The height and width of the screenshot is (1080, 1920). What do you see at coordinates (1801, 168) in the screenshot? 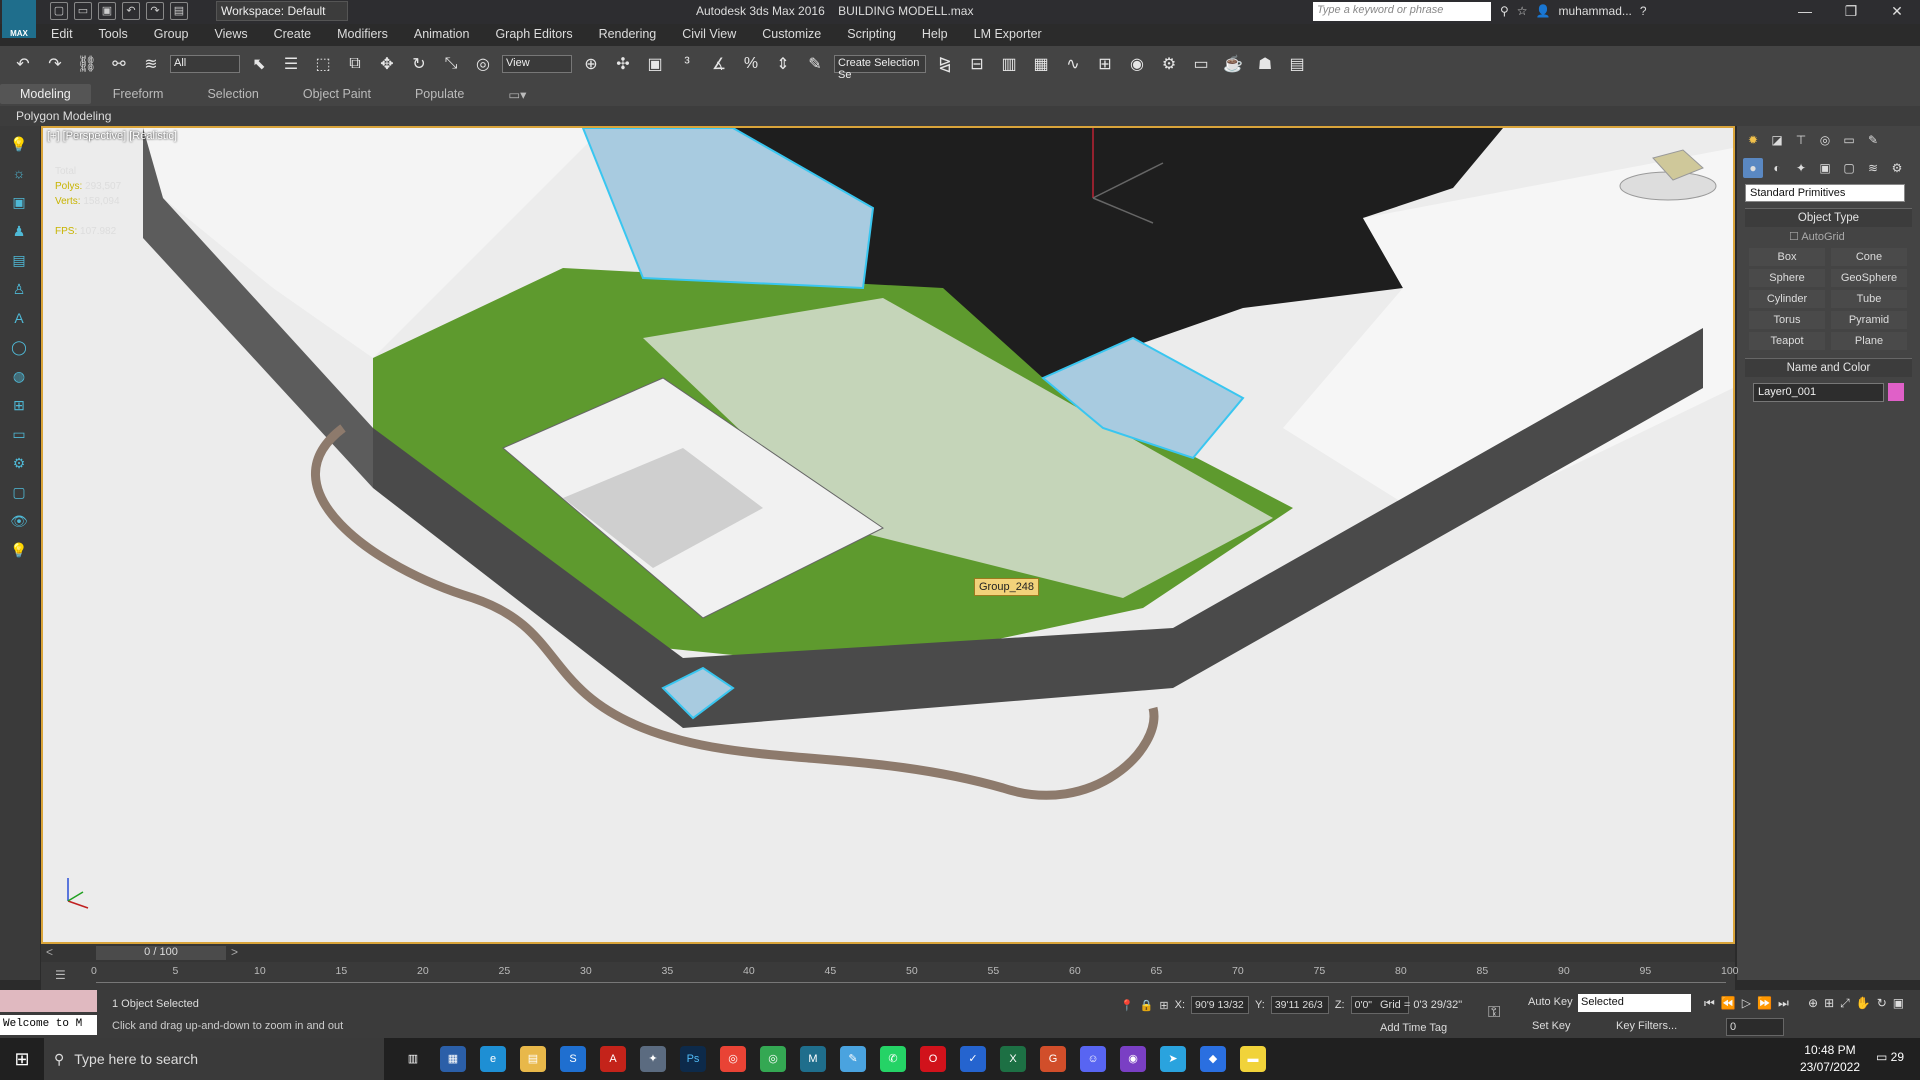
I see `lights-icon: ✦` at bounding box center [1801, 168].